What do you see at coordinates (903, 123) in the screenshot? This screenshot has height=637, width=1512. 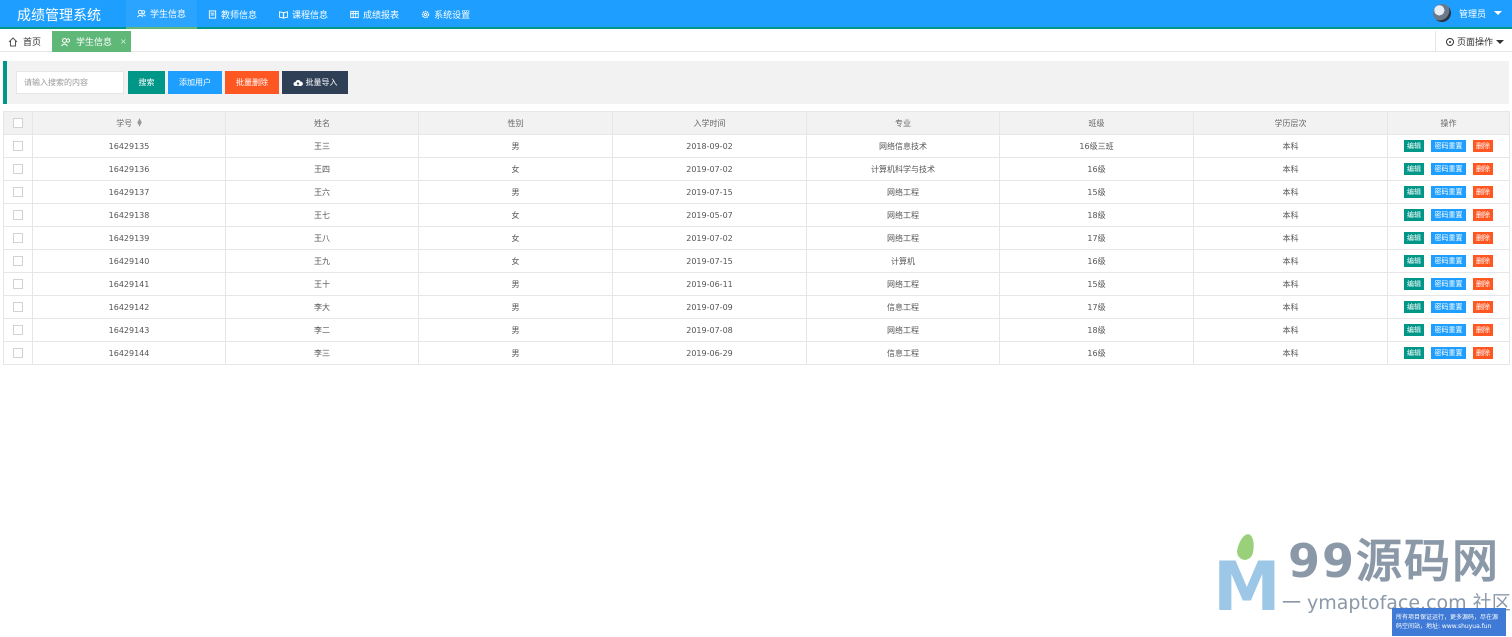 I see `column-header-major: 专业` at bounding box center [903, 123].